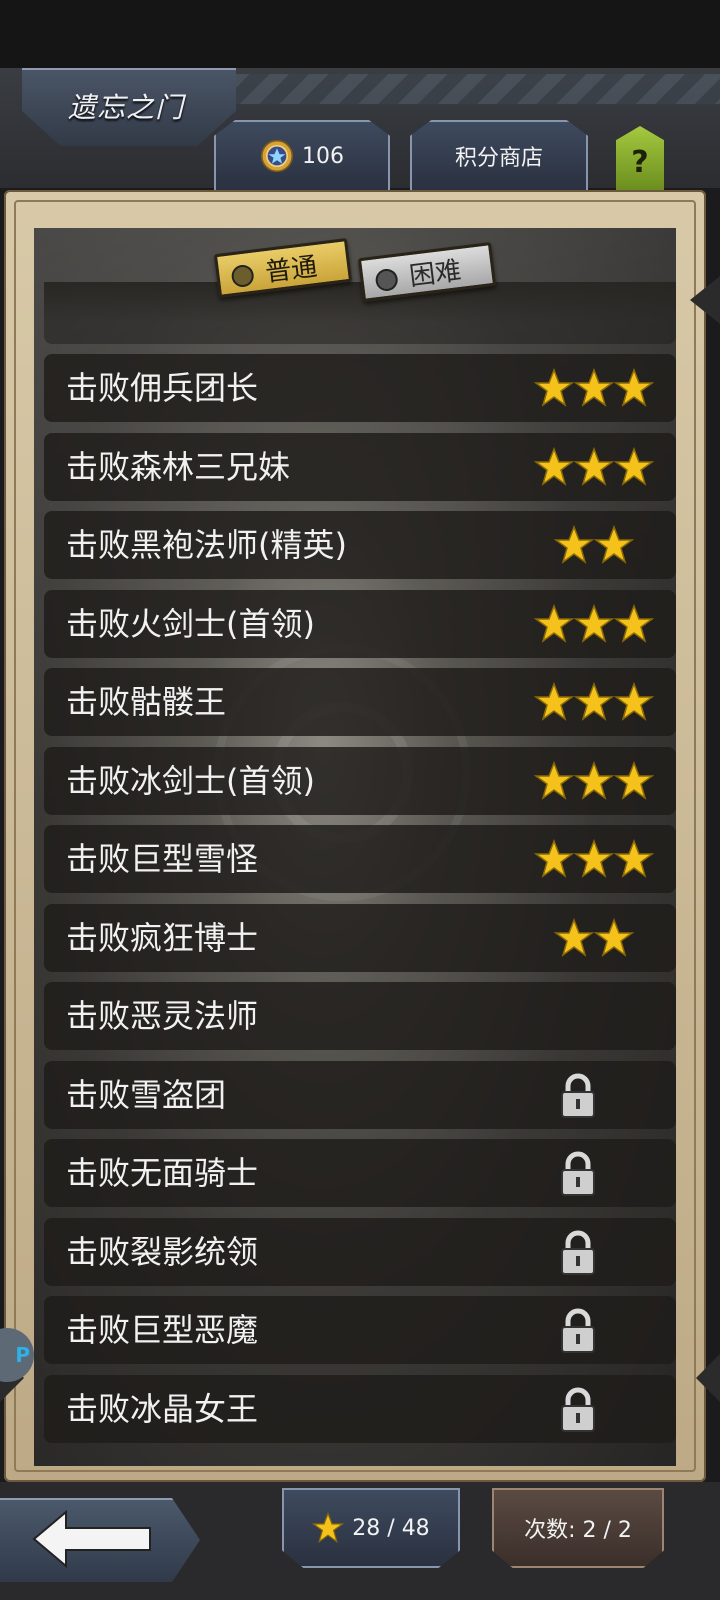 This screenshot has width=720, height=1600. What do you see at coordinates (360, 466) in the screenshot?
I see `quest-row: 击败森林三兄妹` at bounding box center [360, 466].